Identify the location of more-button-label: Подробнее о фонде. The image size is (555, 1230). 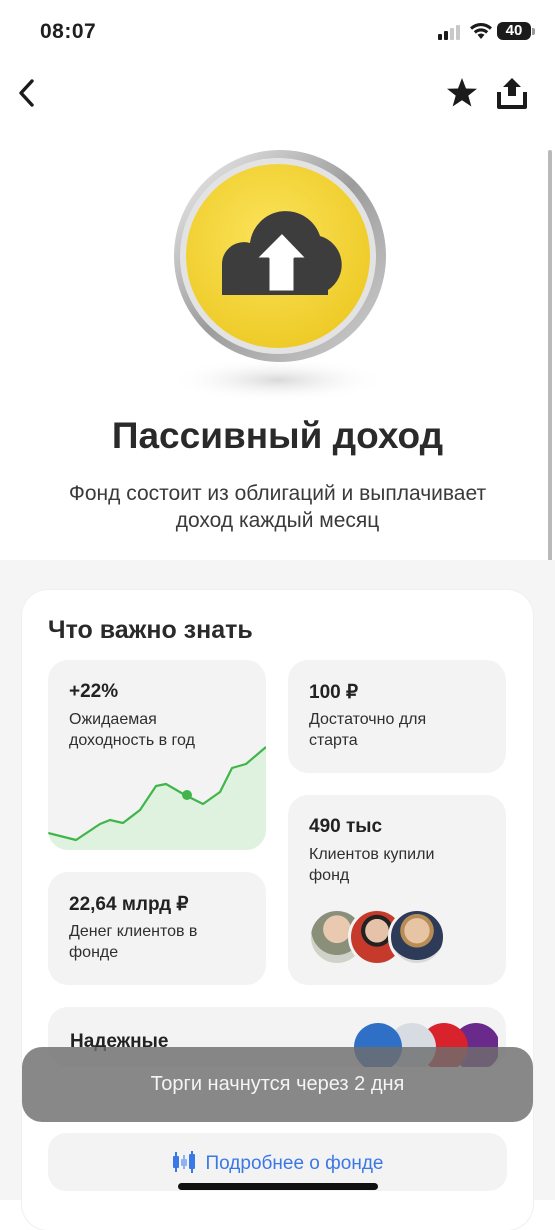
(294, 1163).